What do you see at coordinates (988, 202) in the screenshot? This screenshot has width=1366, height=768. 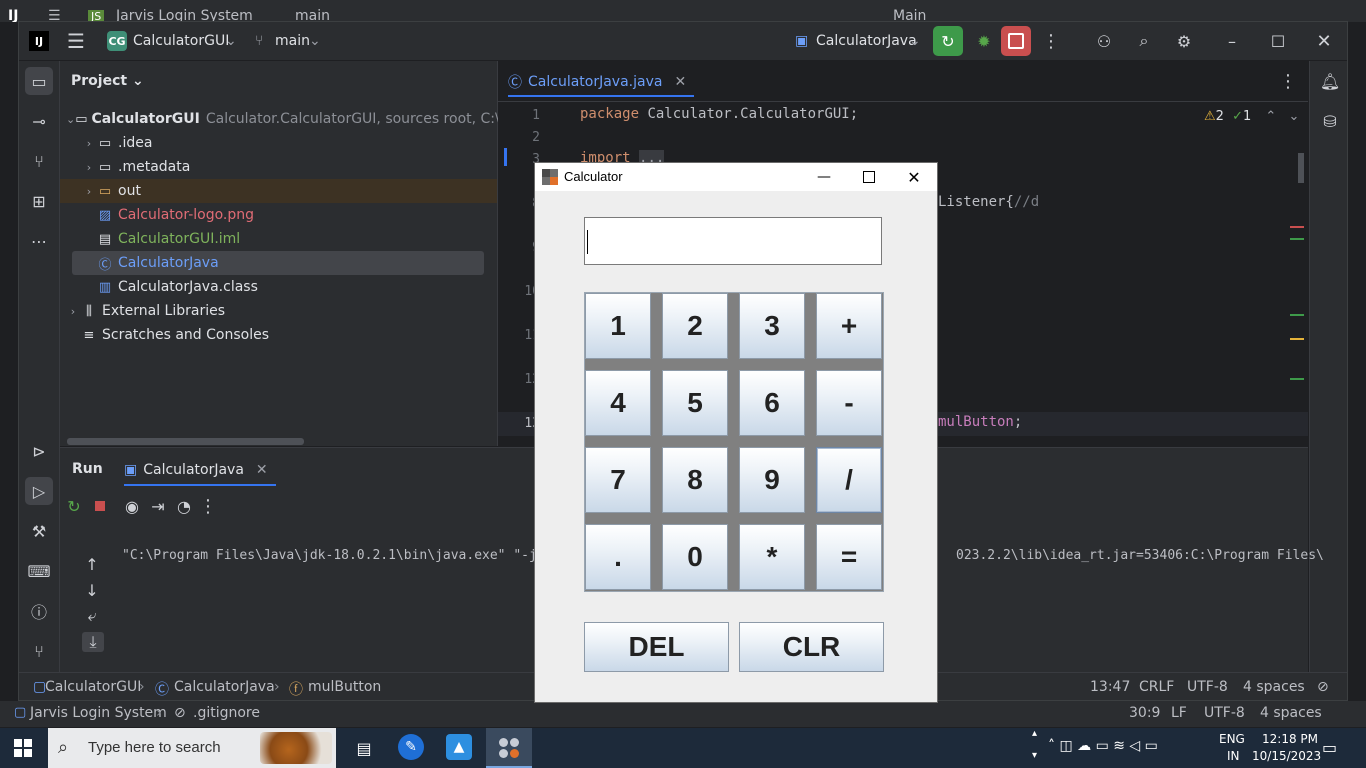 I see `code-line-8: Listener{//d` at bounding box center [988, 202].